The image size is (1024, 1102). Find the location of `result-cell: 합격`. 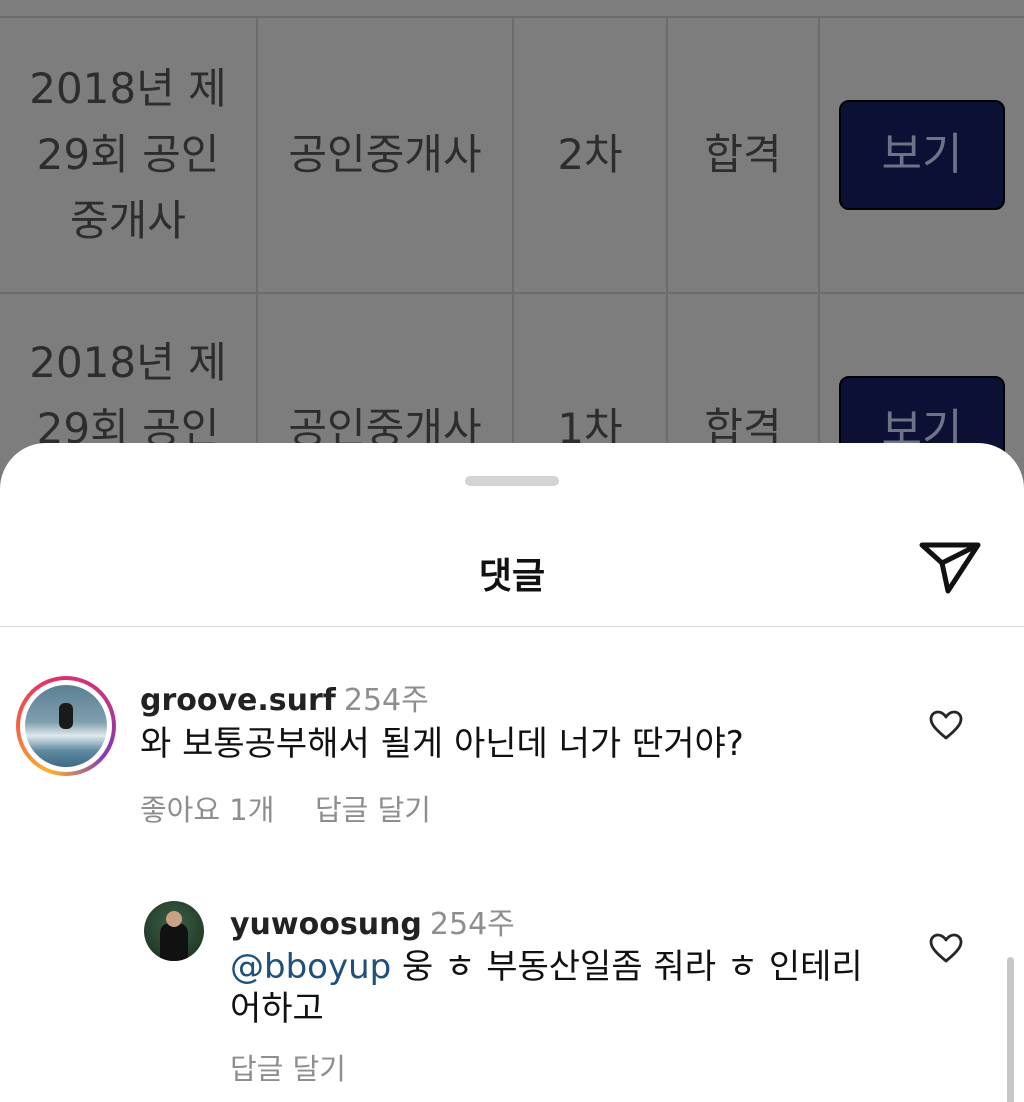

result-cell: 합격 is located at coordinates (744, 155).